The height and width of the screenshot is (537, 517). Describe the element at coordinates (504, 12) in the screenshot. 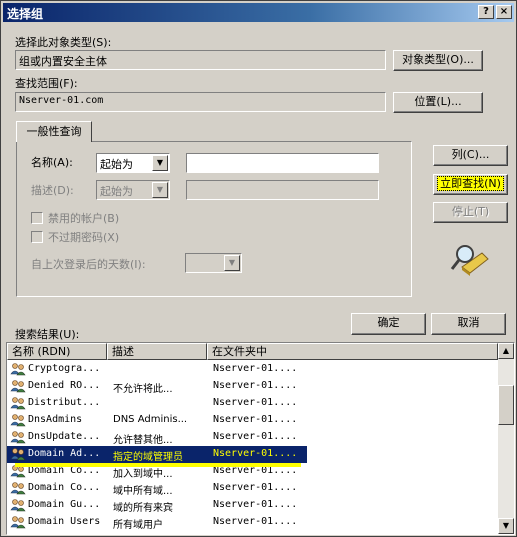

I see `close-button: ×` at that location.